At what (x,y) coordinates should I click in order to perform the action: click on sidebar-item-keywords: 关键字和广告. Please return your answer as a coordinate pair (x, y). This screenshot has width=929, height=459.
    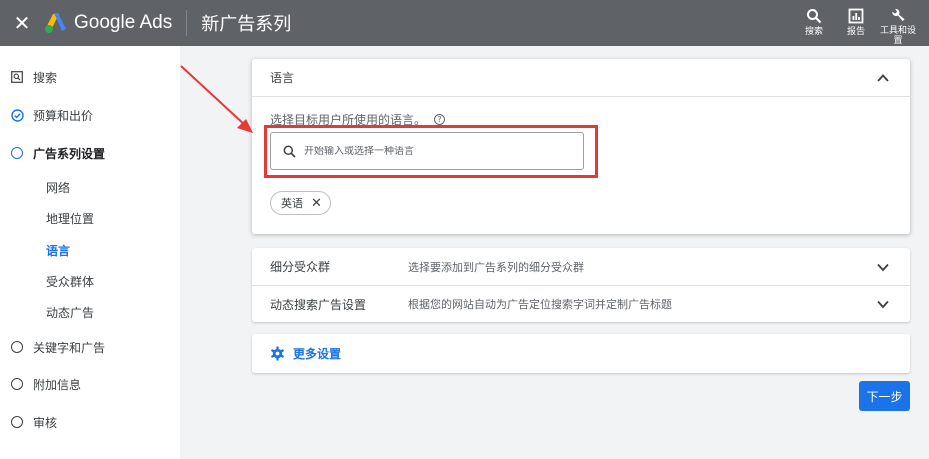
    Looking at the image, I should click on (90, 347).